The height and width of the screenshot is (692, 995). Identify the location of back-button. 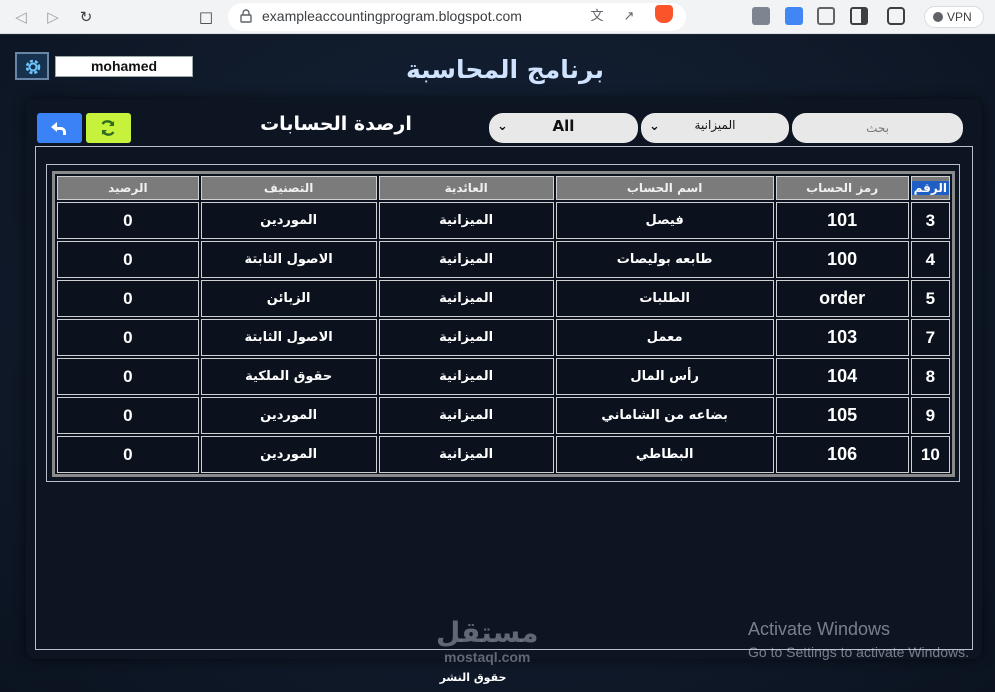
(59, 128).